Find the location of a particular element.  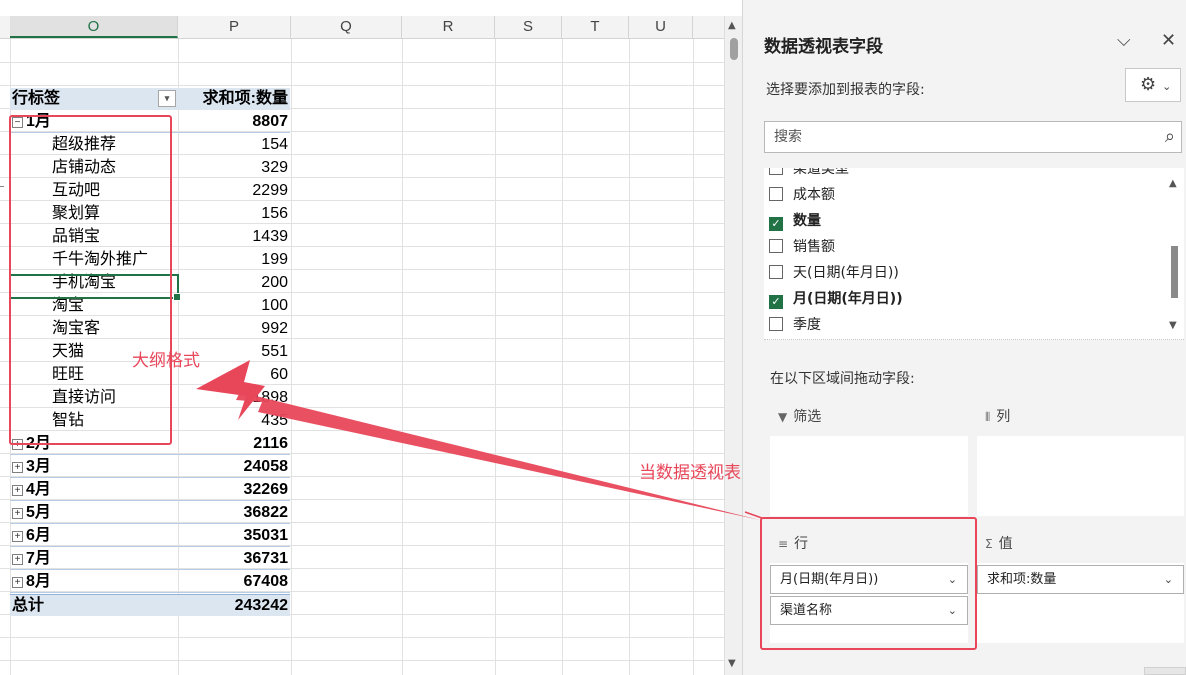

sheet-vertical-scrollbar: ▲ ▼ is located at coordinates (733, 345).